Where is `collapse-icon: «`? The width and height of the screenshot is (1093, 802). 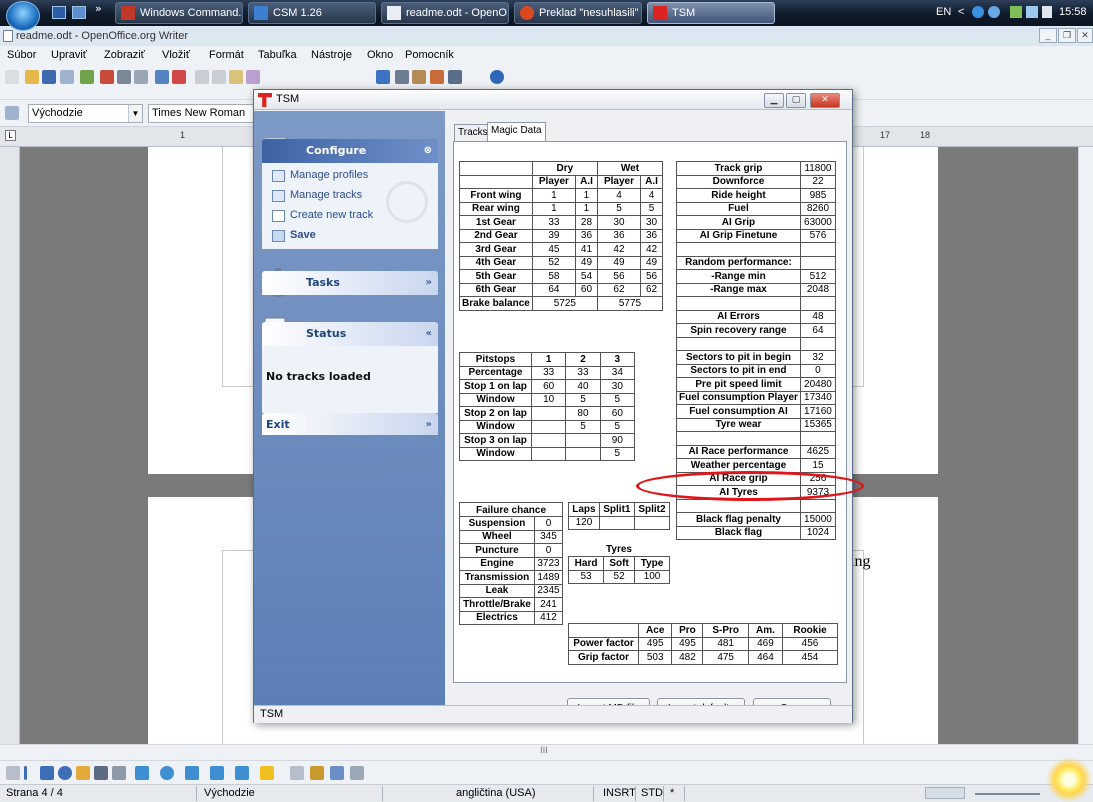 collapse-icon: « is located at coordinates (429, 334).